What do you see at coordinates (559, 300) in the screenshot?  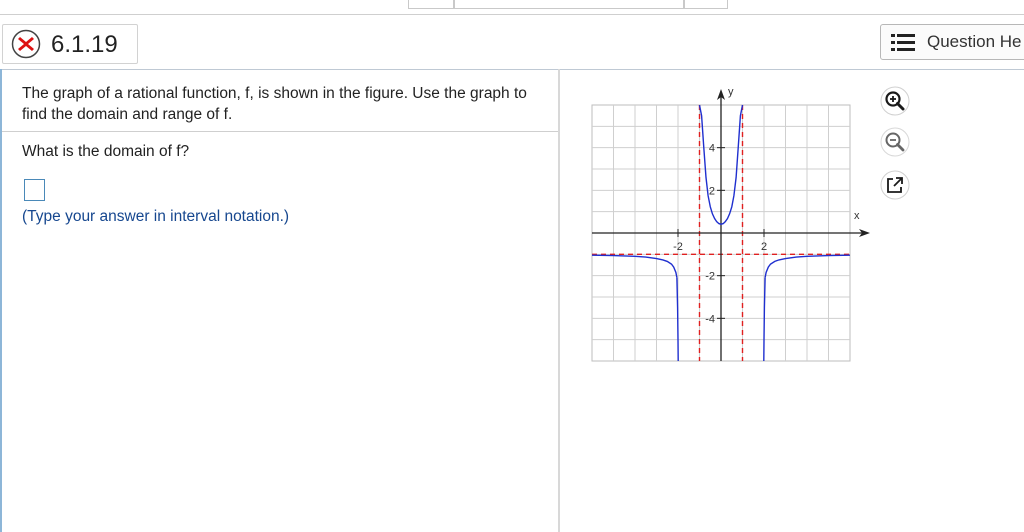 I see `pane-divider` at bounding box center [559, 300].